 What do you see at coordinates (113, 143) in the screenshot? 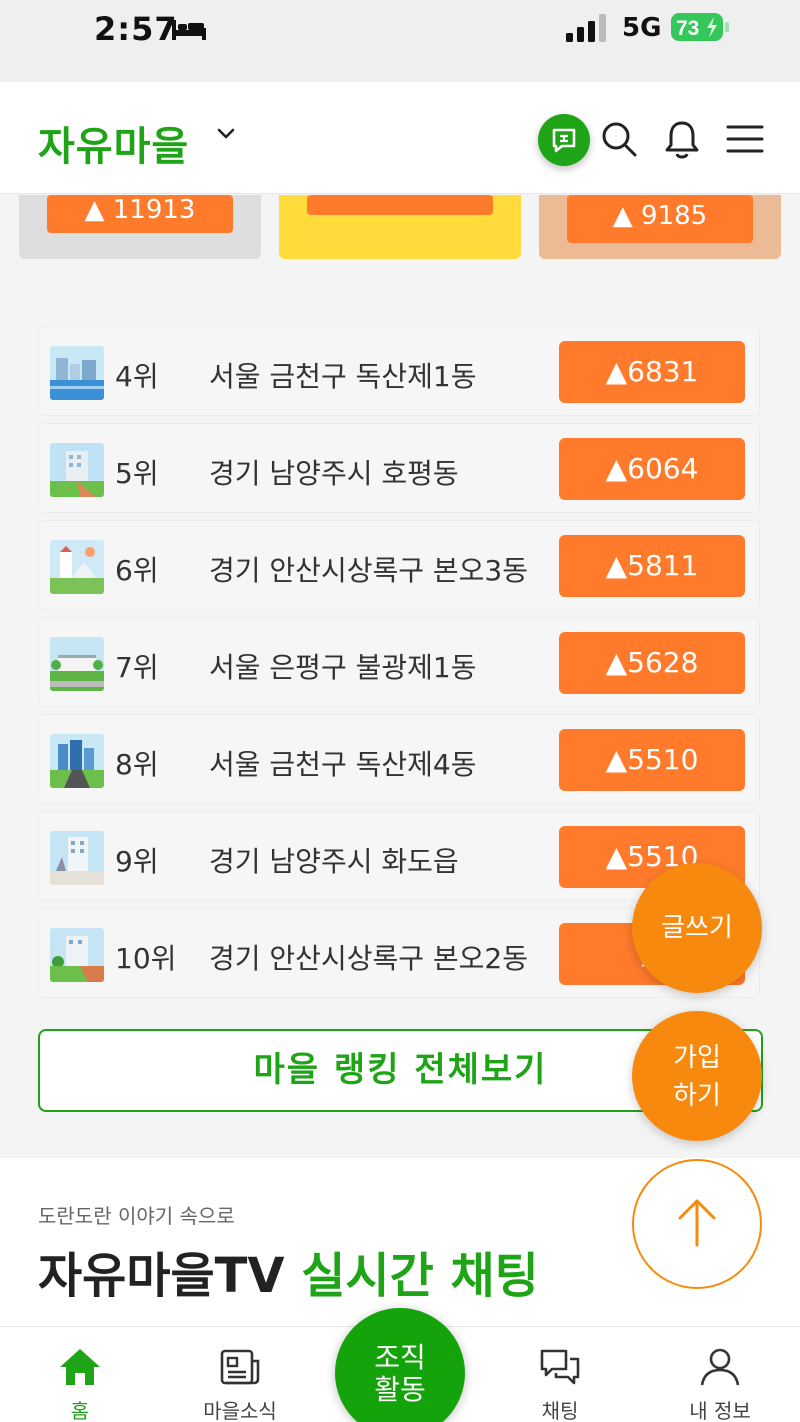
I see `app-logo: 자유마을` at bounding box center [113, 143].